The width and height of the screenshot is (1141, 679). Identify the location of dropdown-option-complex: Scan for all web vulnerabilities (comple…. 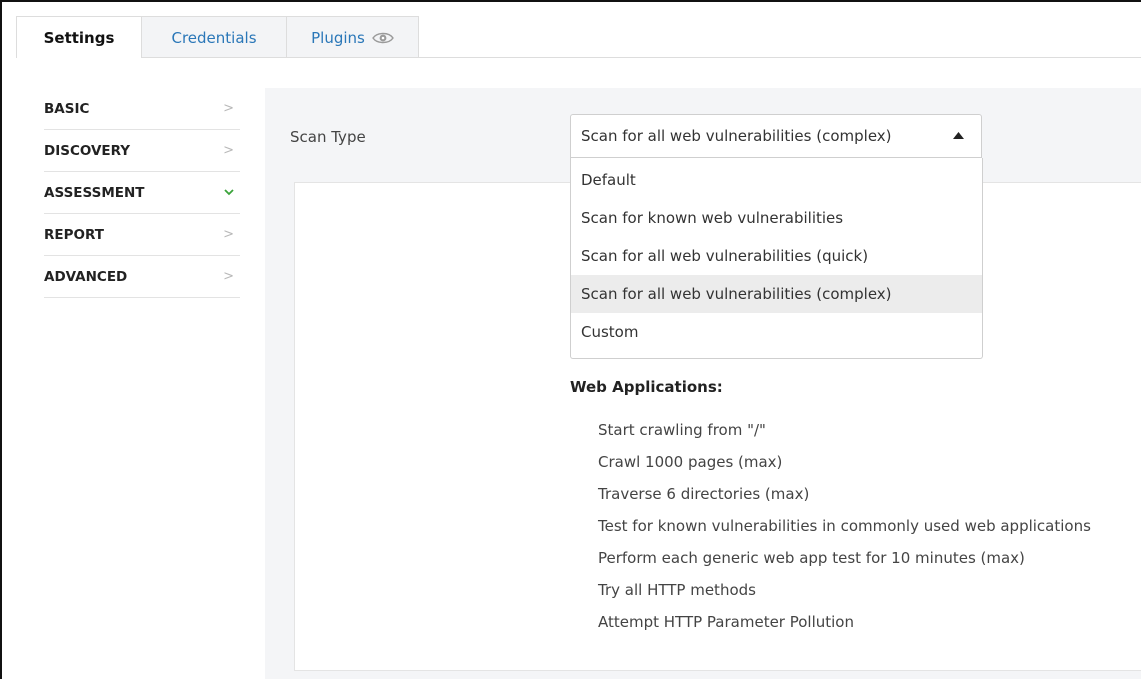
(776, 294).